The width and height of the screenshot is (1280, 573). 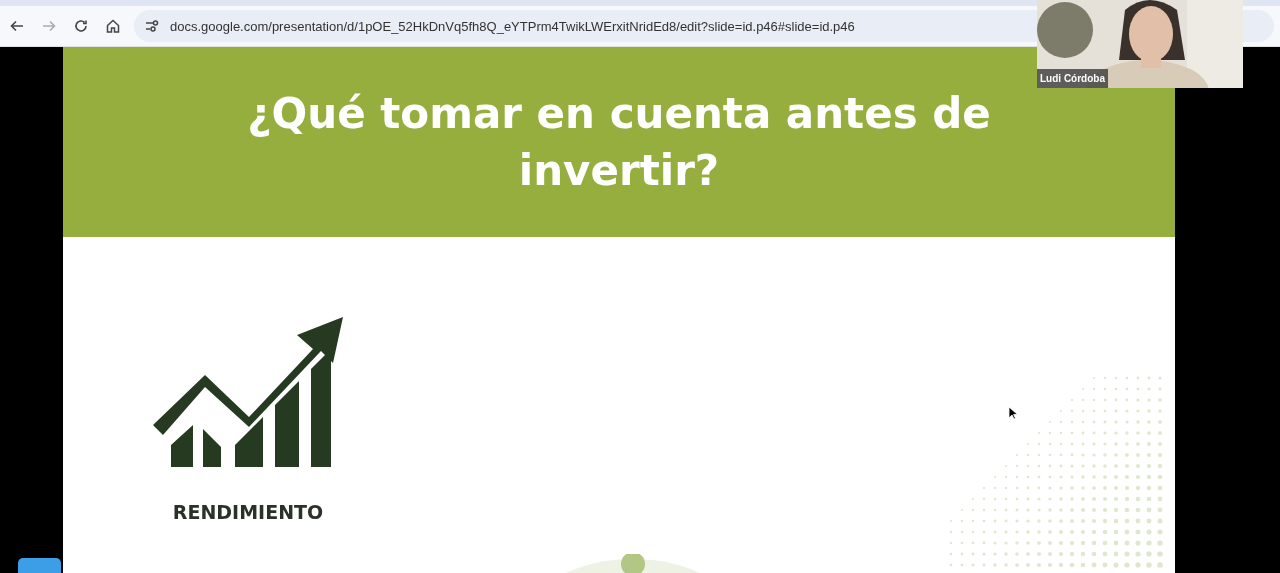 I want to click on growth-chart-icon, so click(x=248, y=393).